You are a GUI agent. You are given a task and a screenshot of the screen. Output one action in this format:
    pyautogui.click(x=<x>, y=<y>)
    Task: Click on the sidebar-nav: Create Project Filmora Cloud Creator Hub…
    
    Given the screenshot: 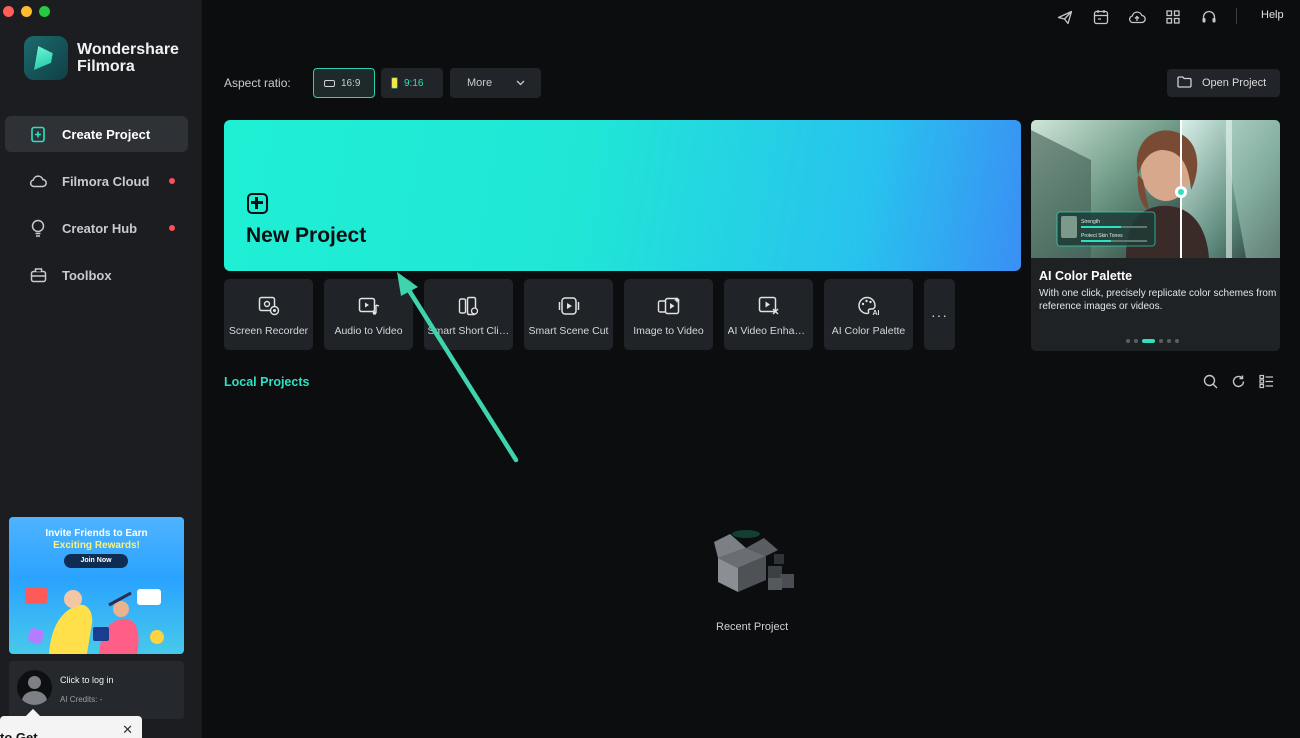 What is the action you would take?
    pyautogui.click(x=96, y=210)
    